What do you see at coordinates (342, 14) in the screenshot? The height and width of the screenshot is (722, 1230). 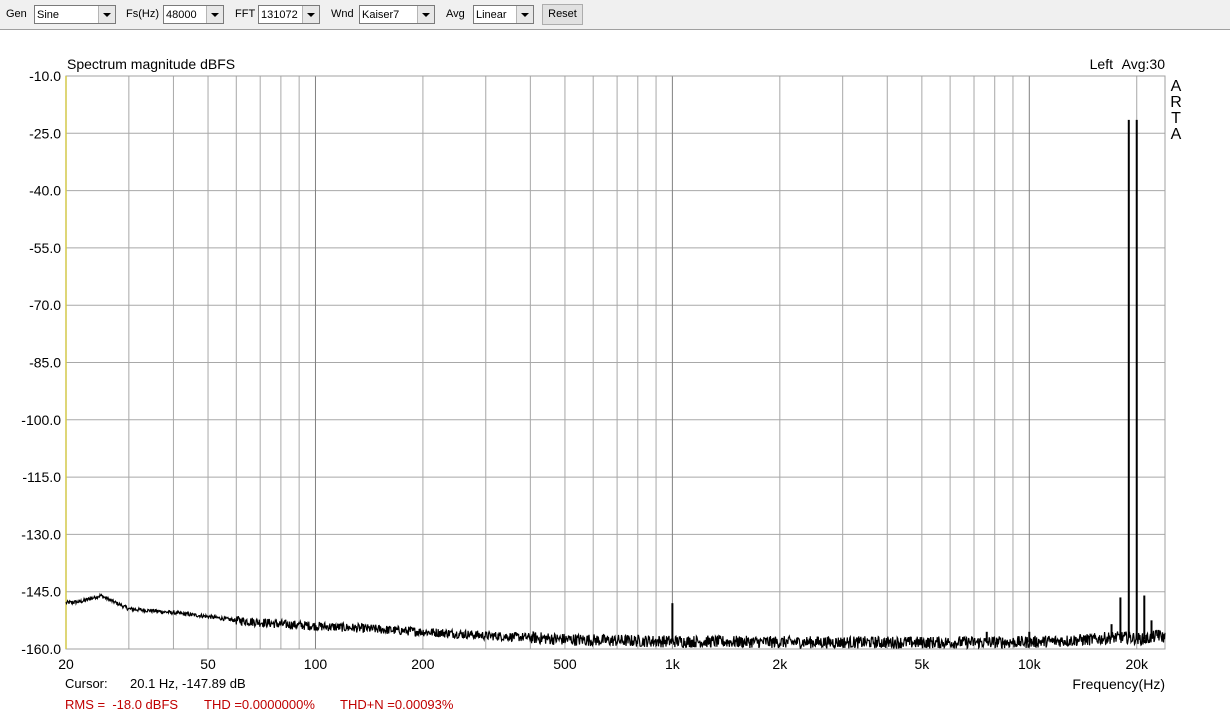 I see `wnd-label: Wnd` at bounding box center [342, 14].